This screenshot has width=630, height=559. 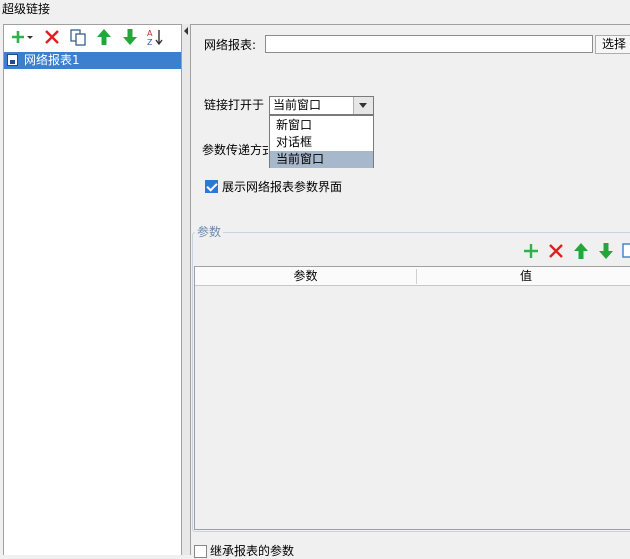 What do you see at coordinates (363, 105) in the screenshot?
I see `chevron-down-icon` at bounding box center [363, 105].